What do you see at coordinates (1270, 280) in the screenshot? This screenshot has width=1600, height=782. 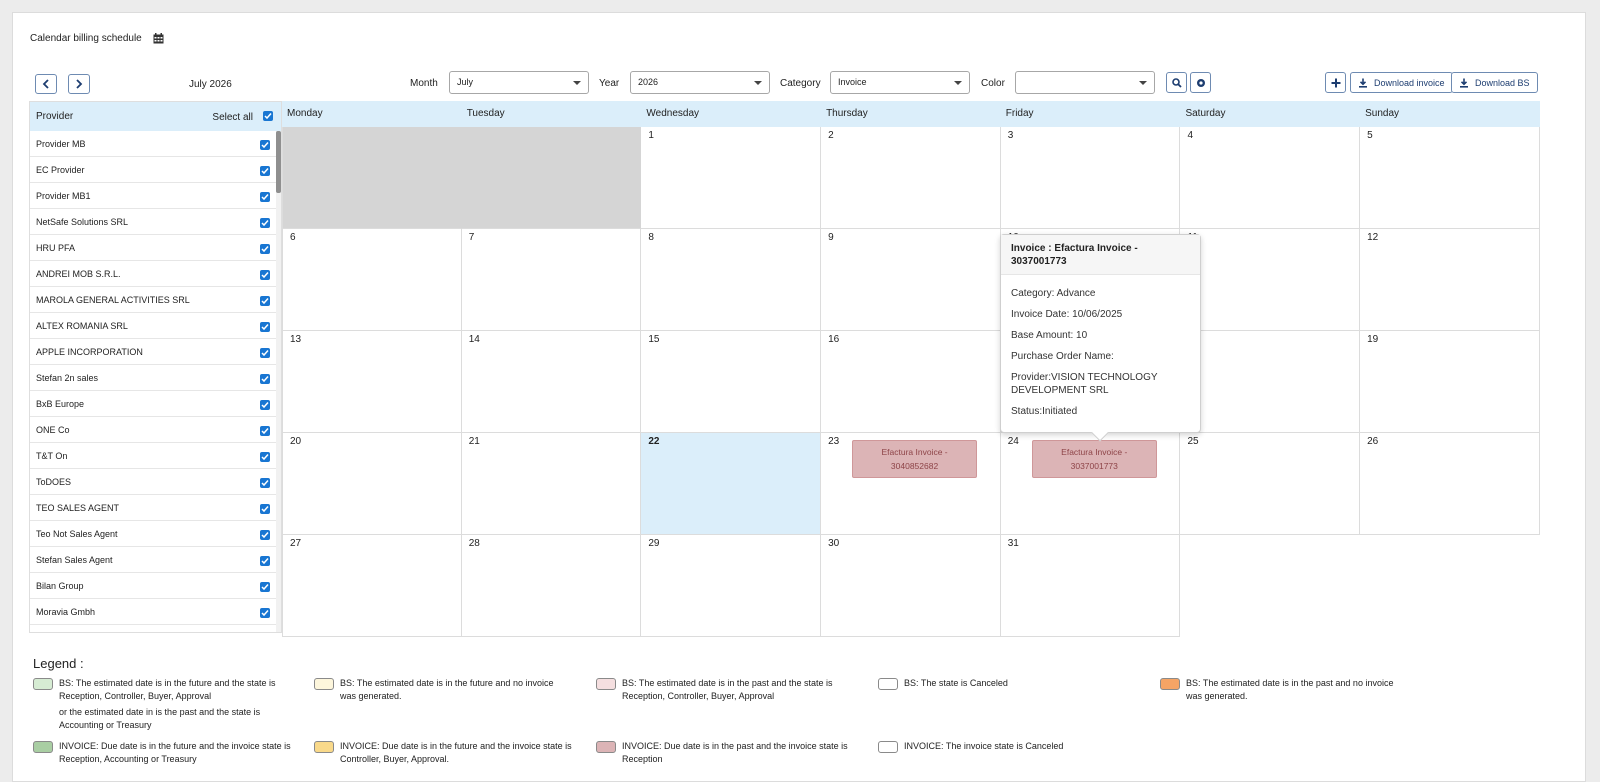 I see `calendar-day: 11` at bounding box center [1270, 280].